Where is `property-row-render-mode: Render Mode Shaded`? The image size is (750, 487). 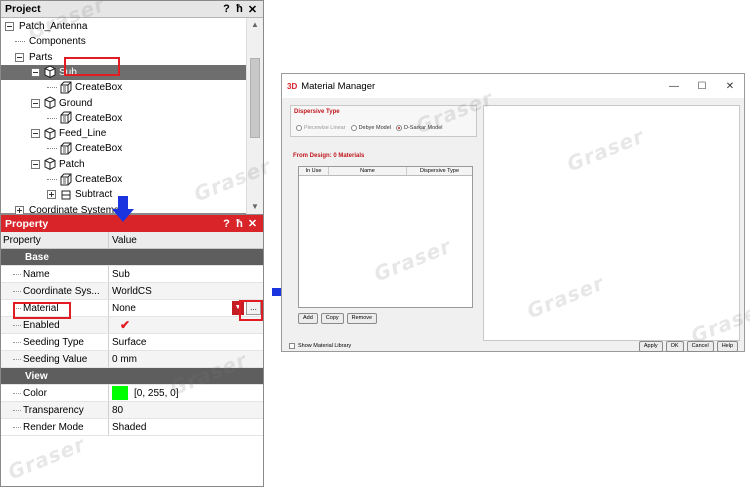
property-row-render-mode: Render Mode Shaded is located at coordinates (132, 427).